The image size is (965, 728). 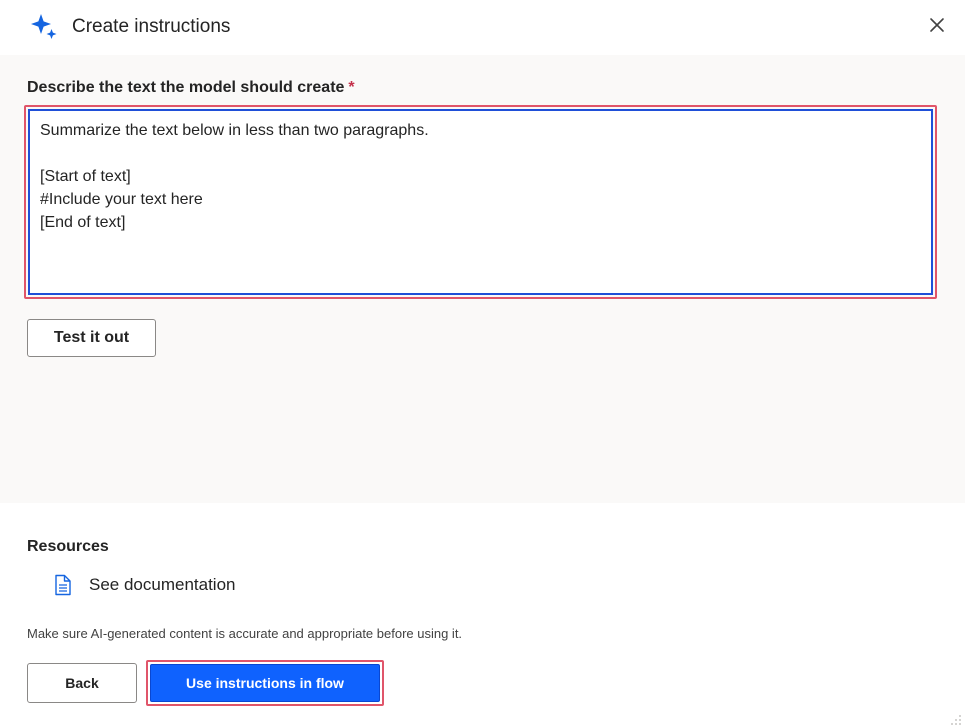 I want to click on resources-heading: Resources, so click(x=68, y=546).